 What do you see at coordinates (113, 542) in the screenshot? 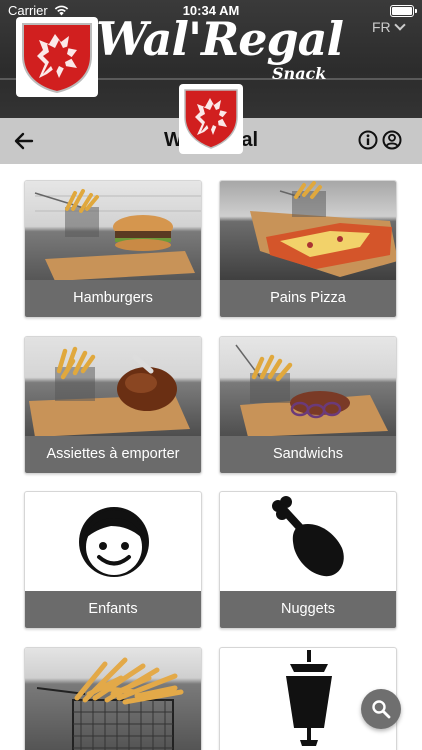
I see `smiley-face-icon` at bounding box center [113, 542].